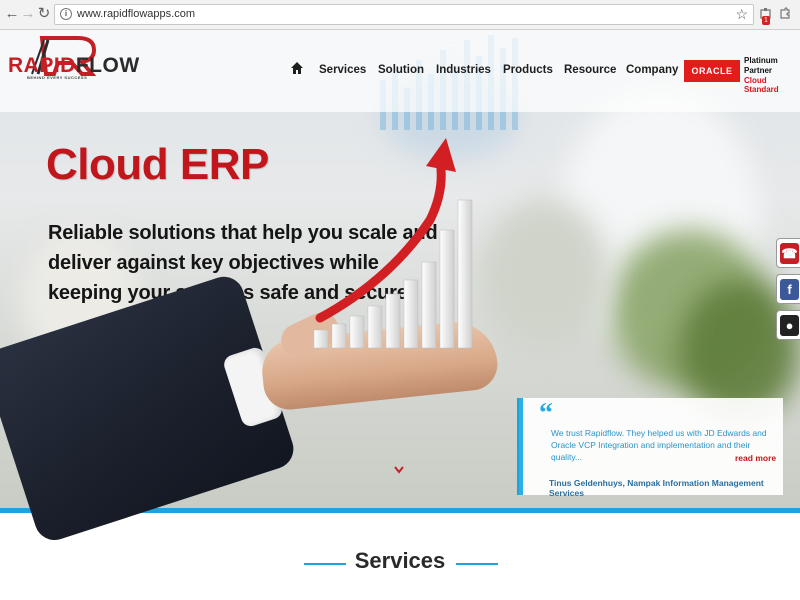 This screenshot has width=800, height=600. I want to click on url-text: www.rapidflowapps.com, so click(136, 14).